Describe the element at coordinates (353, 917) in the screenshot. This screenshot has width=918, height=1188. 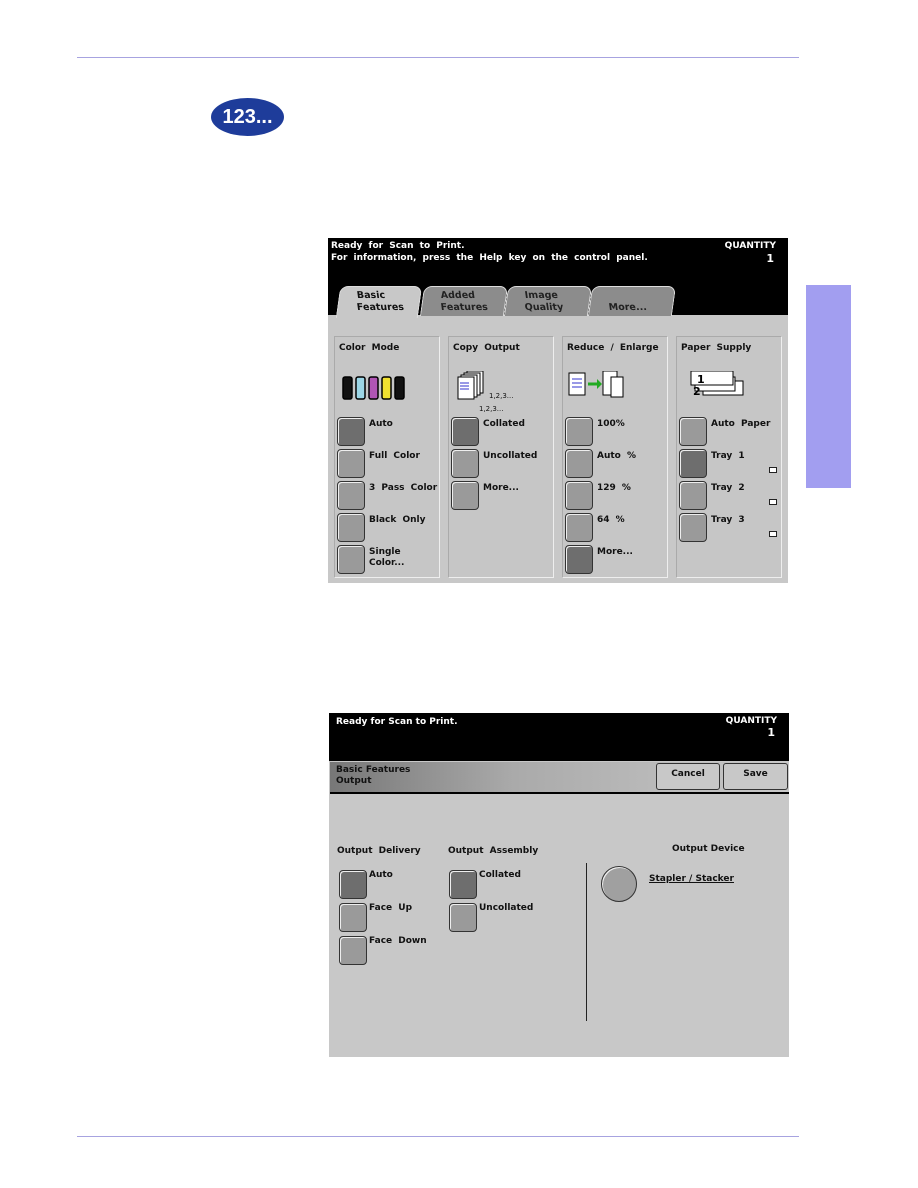
I see `delivery-face-up-button` at that location.